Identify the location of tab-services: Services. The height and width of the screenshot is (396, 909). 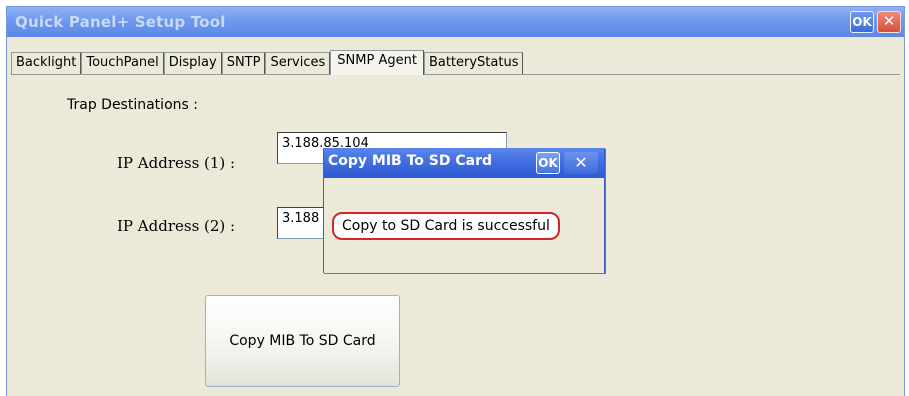
(298, 63).